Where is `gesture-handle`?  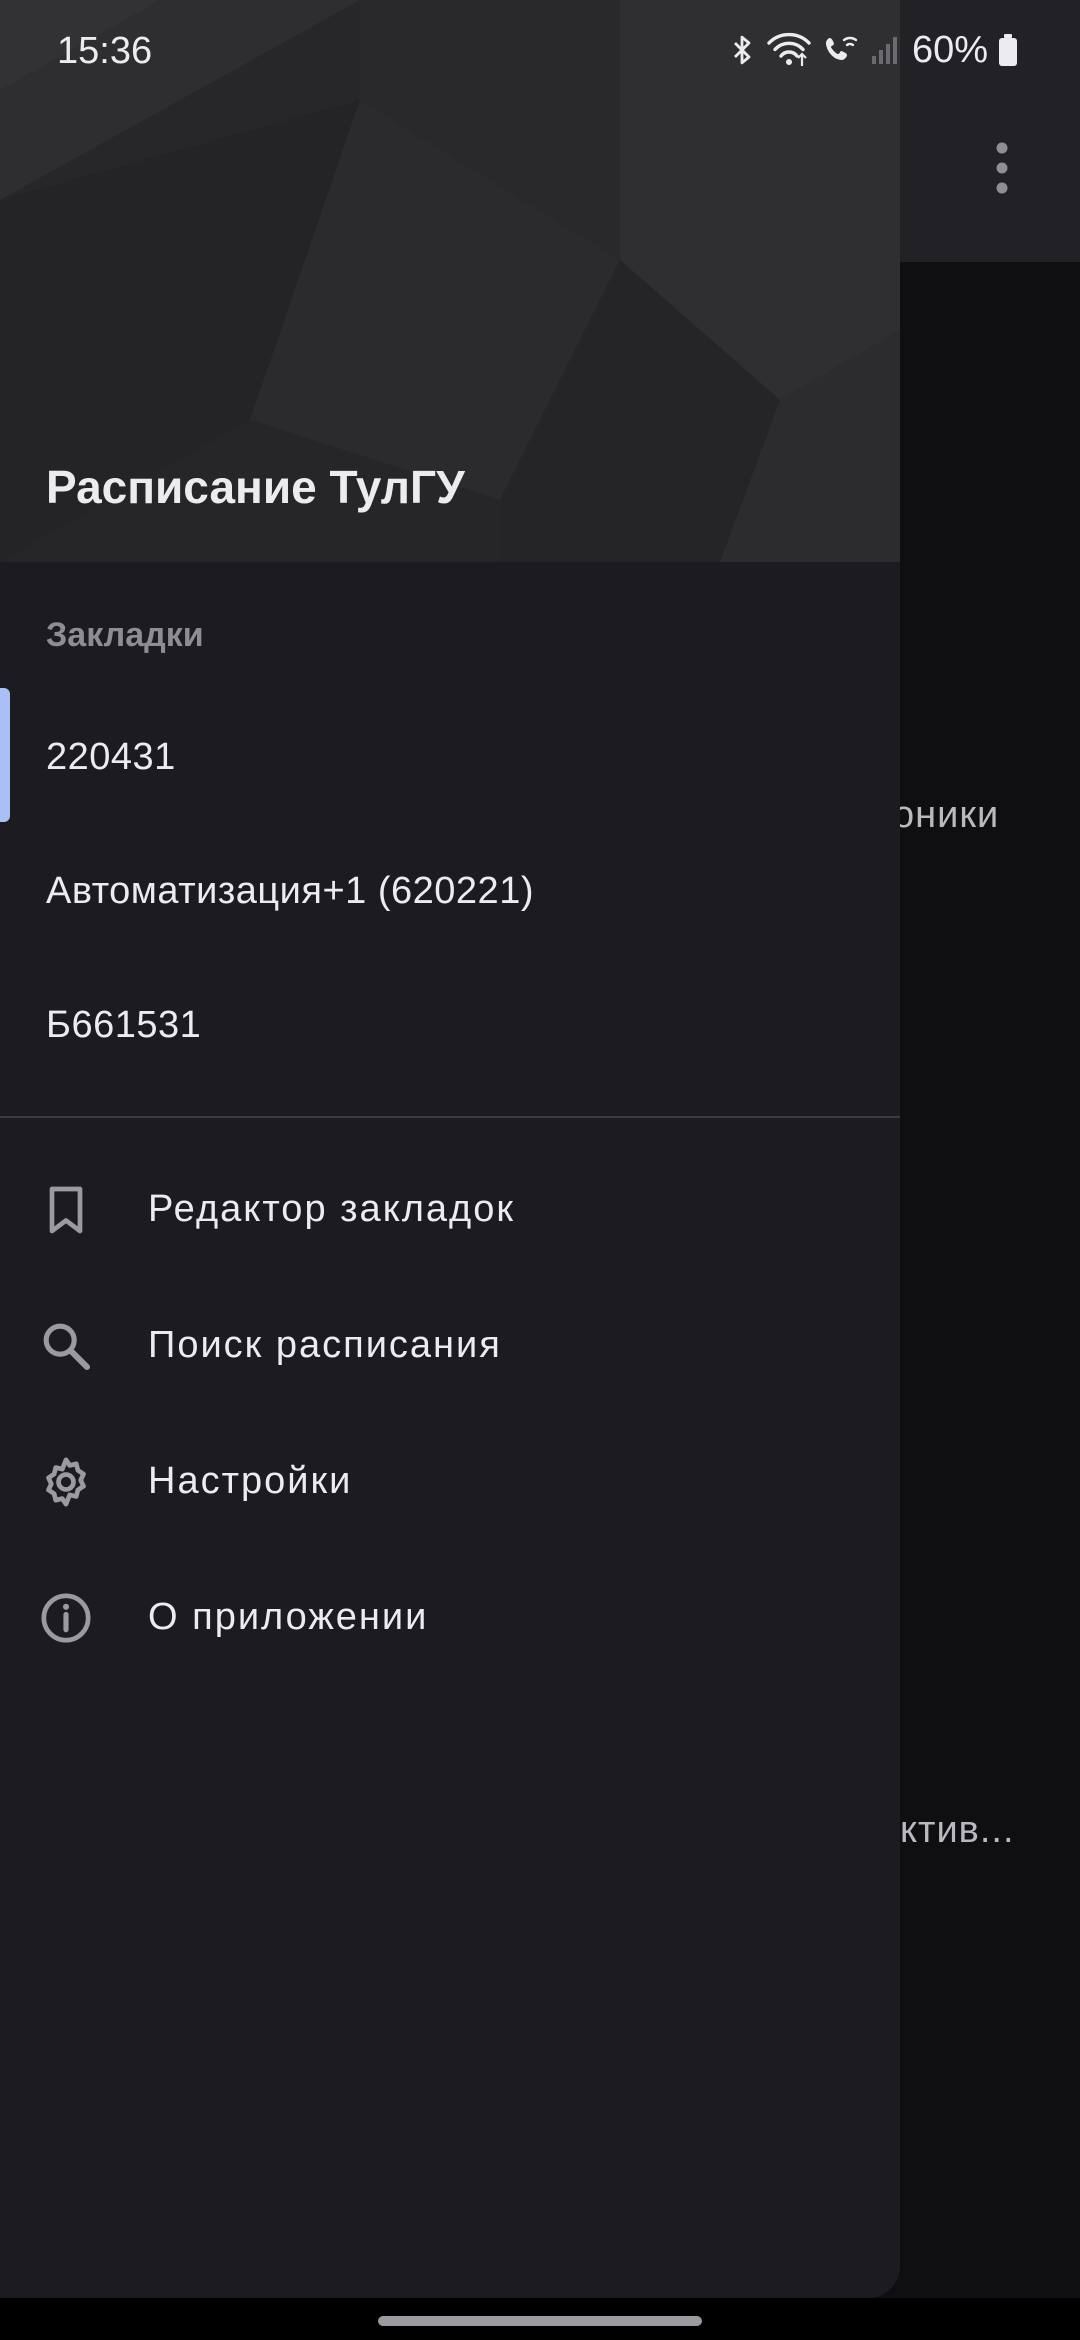
gesture-handle is located at coordinates (540, 2321).